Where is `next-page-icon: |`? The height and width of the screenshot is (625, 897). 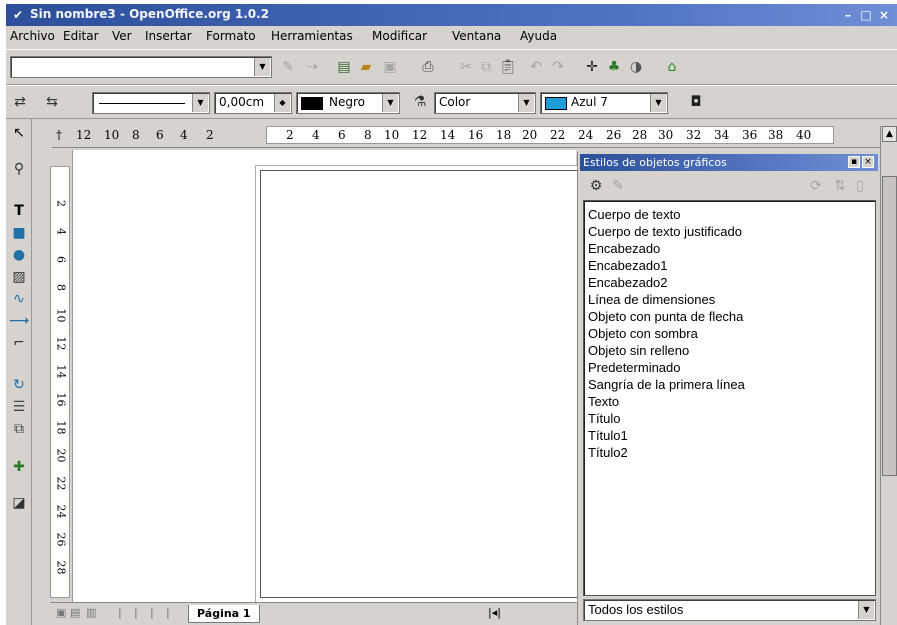
next-page-icon: | is located at coordinates (152, 612).